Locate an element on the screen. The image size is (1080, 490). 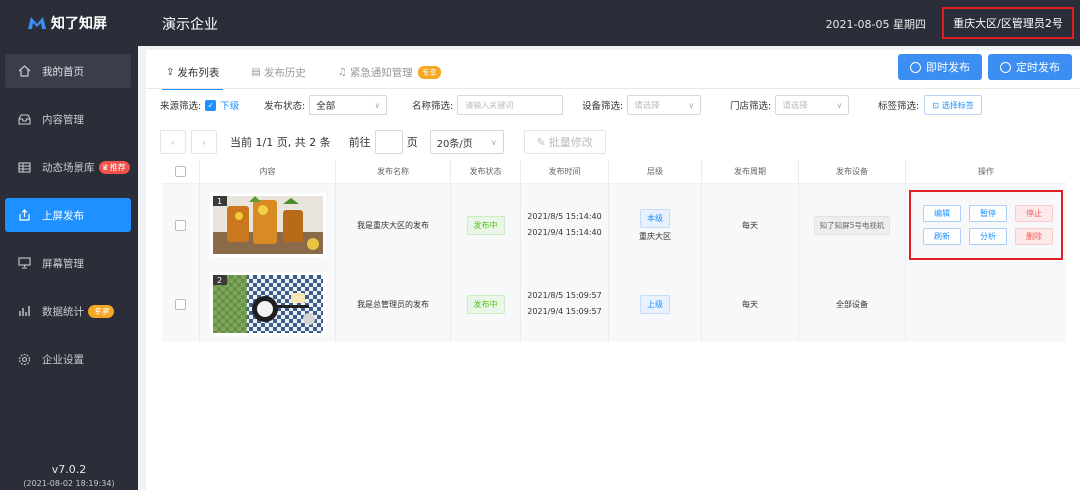
tab-publish-list: ⇪ 发布列表 is located at coordinates (192, 74).